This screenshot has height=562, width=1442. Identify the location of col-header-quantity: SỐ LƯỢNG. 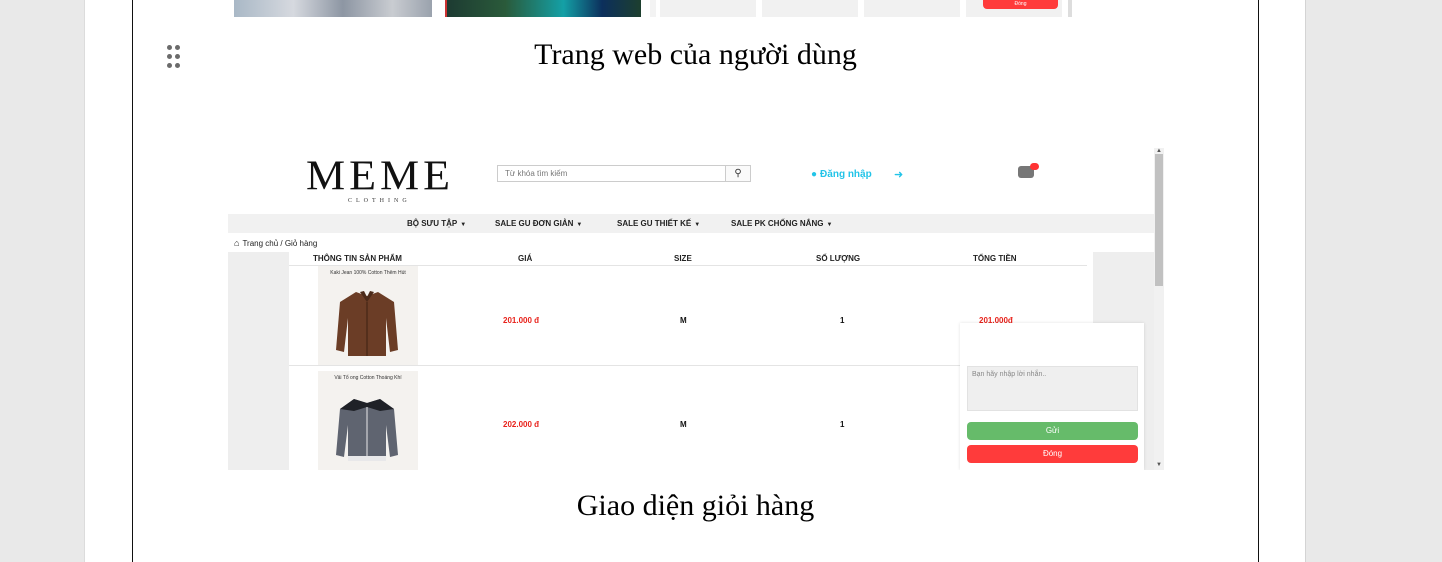
(838, 258).